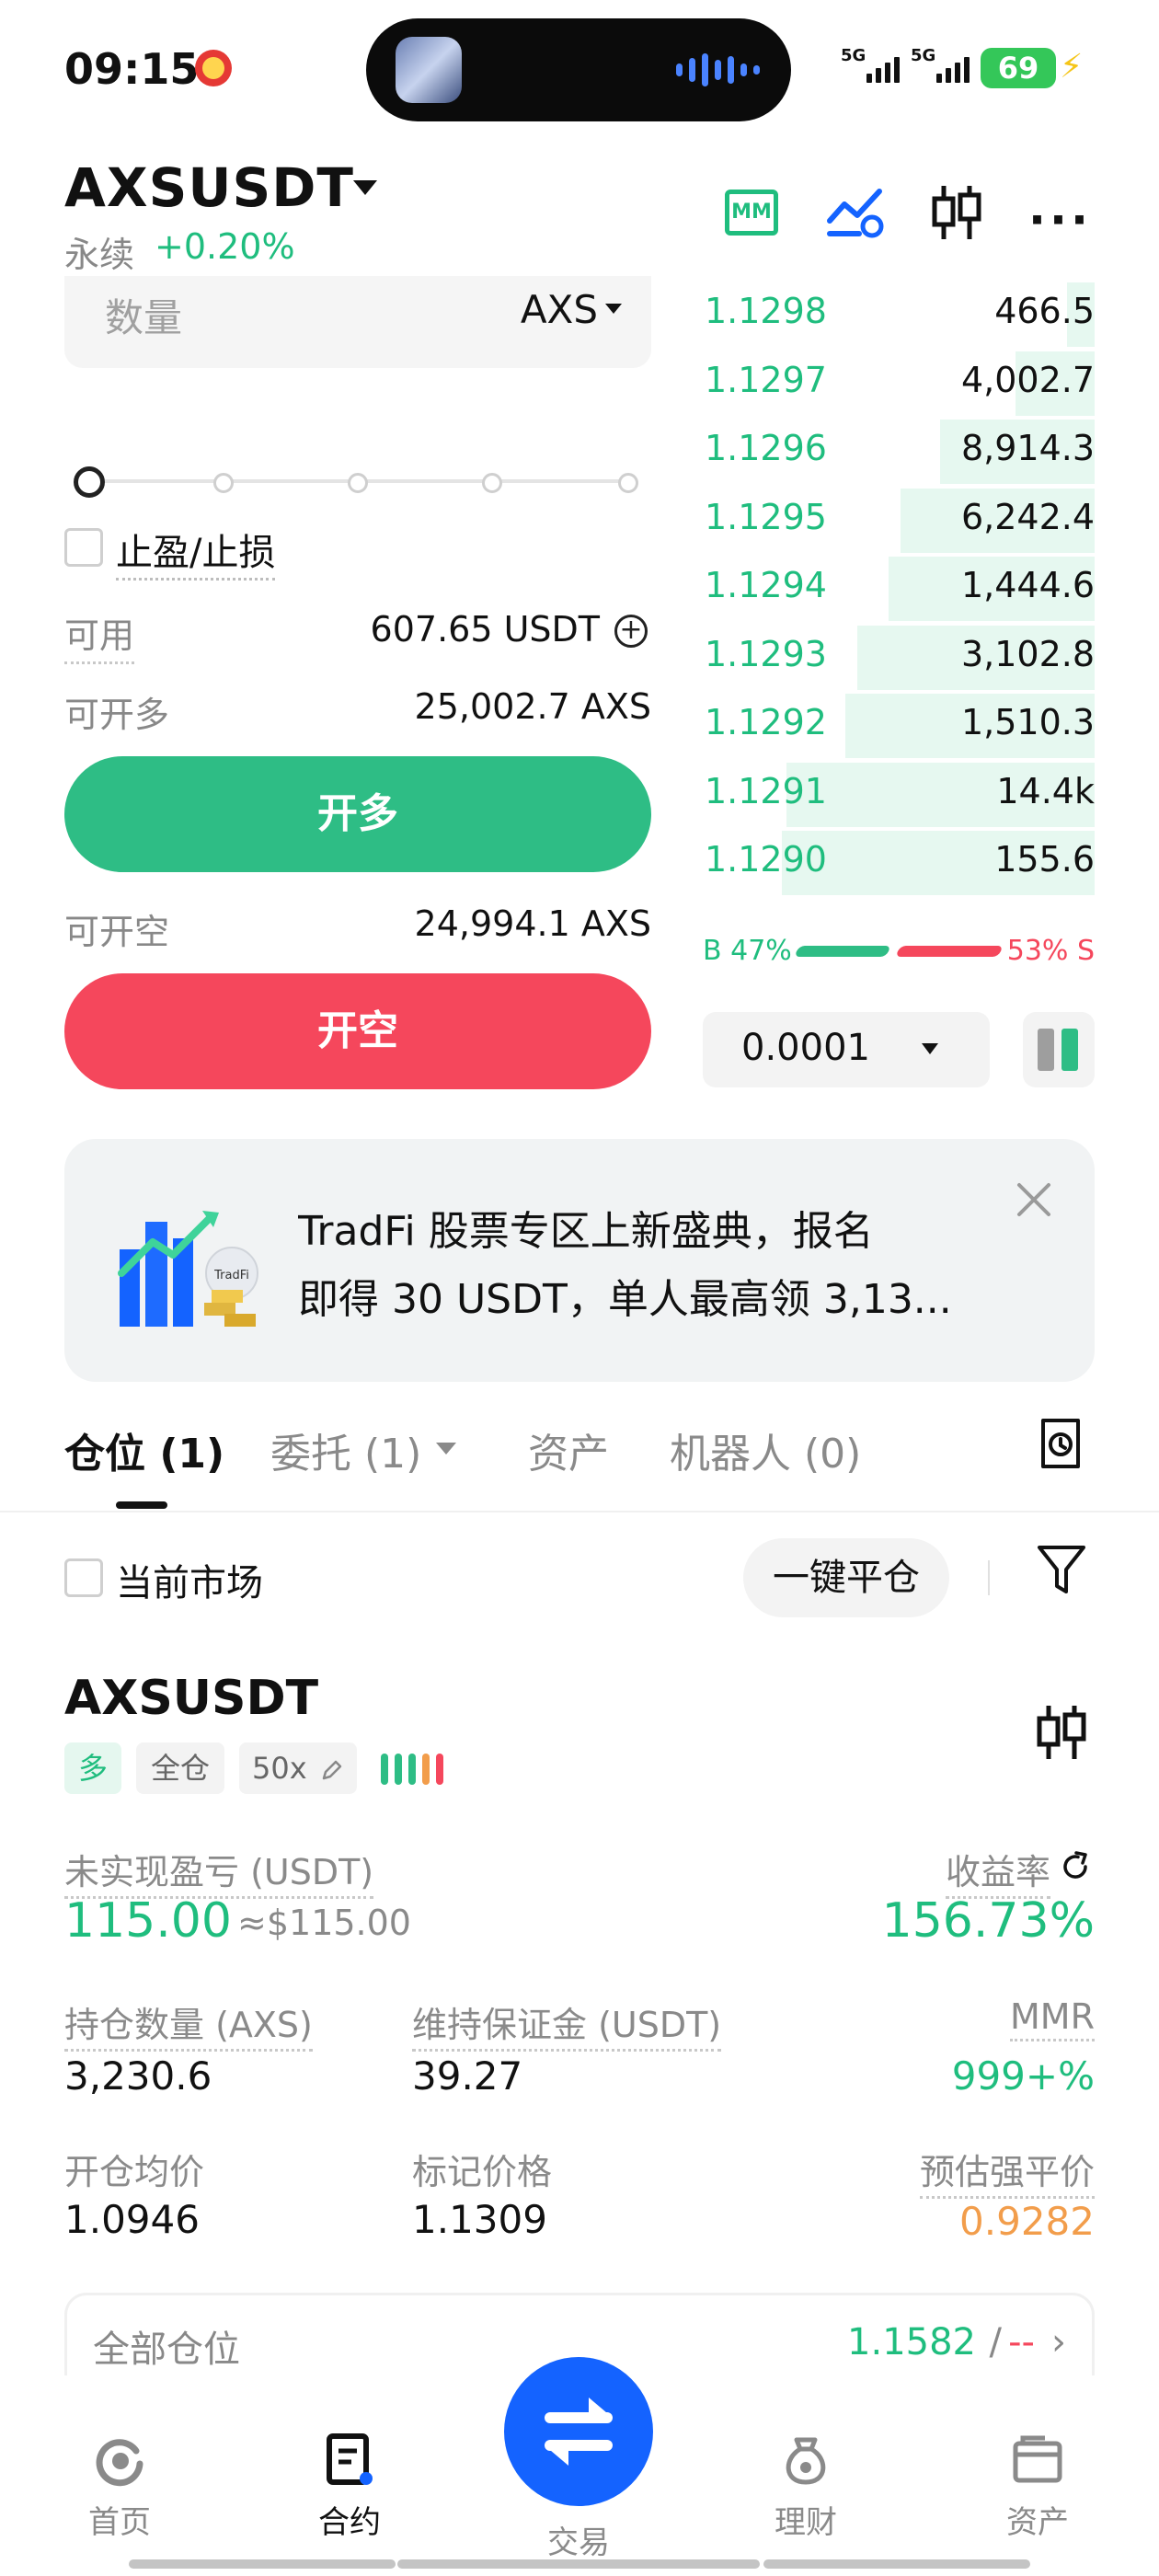 This screenshot has width=1159, height=2576. I want to click on quantity-slider, so click(359, 482).